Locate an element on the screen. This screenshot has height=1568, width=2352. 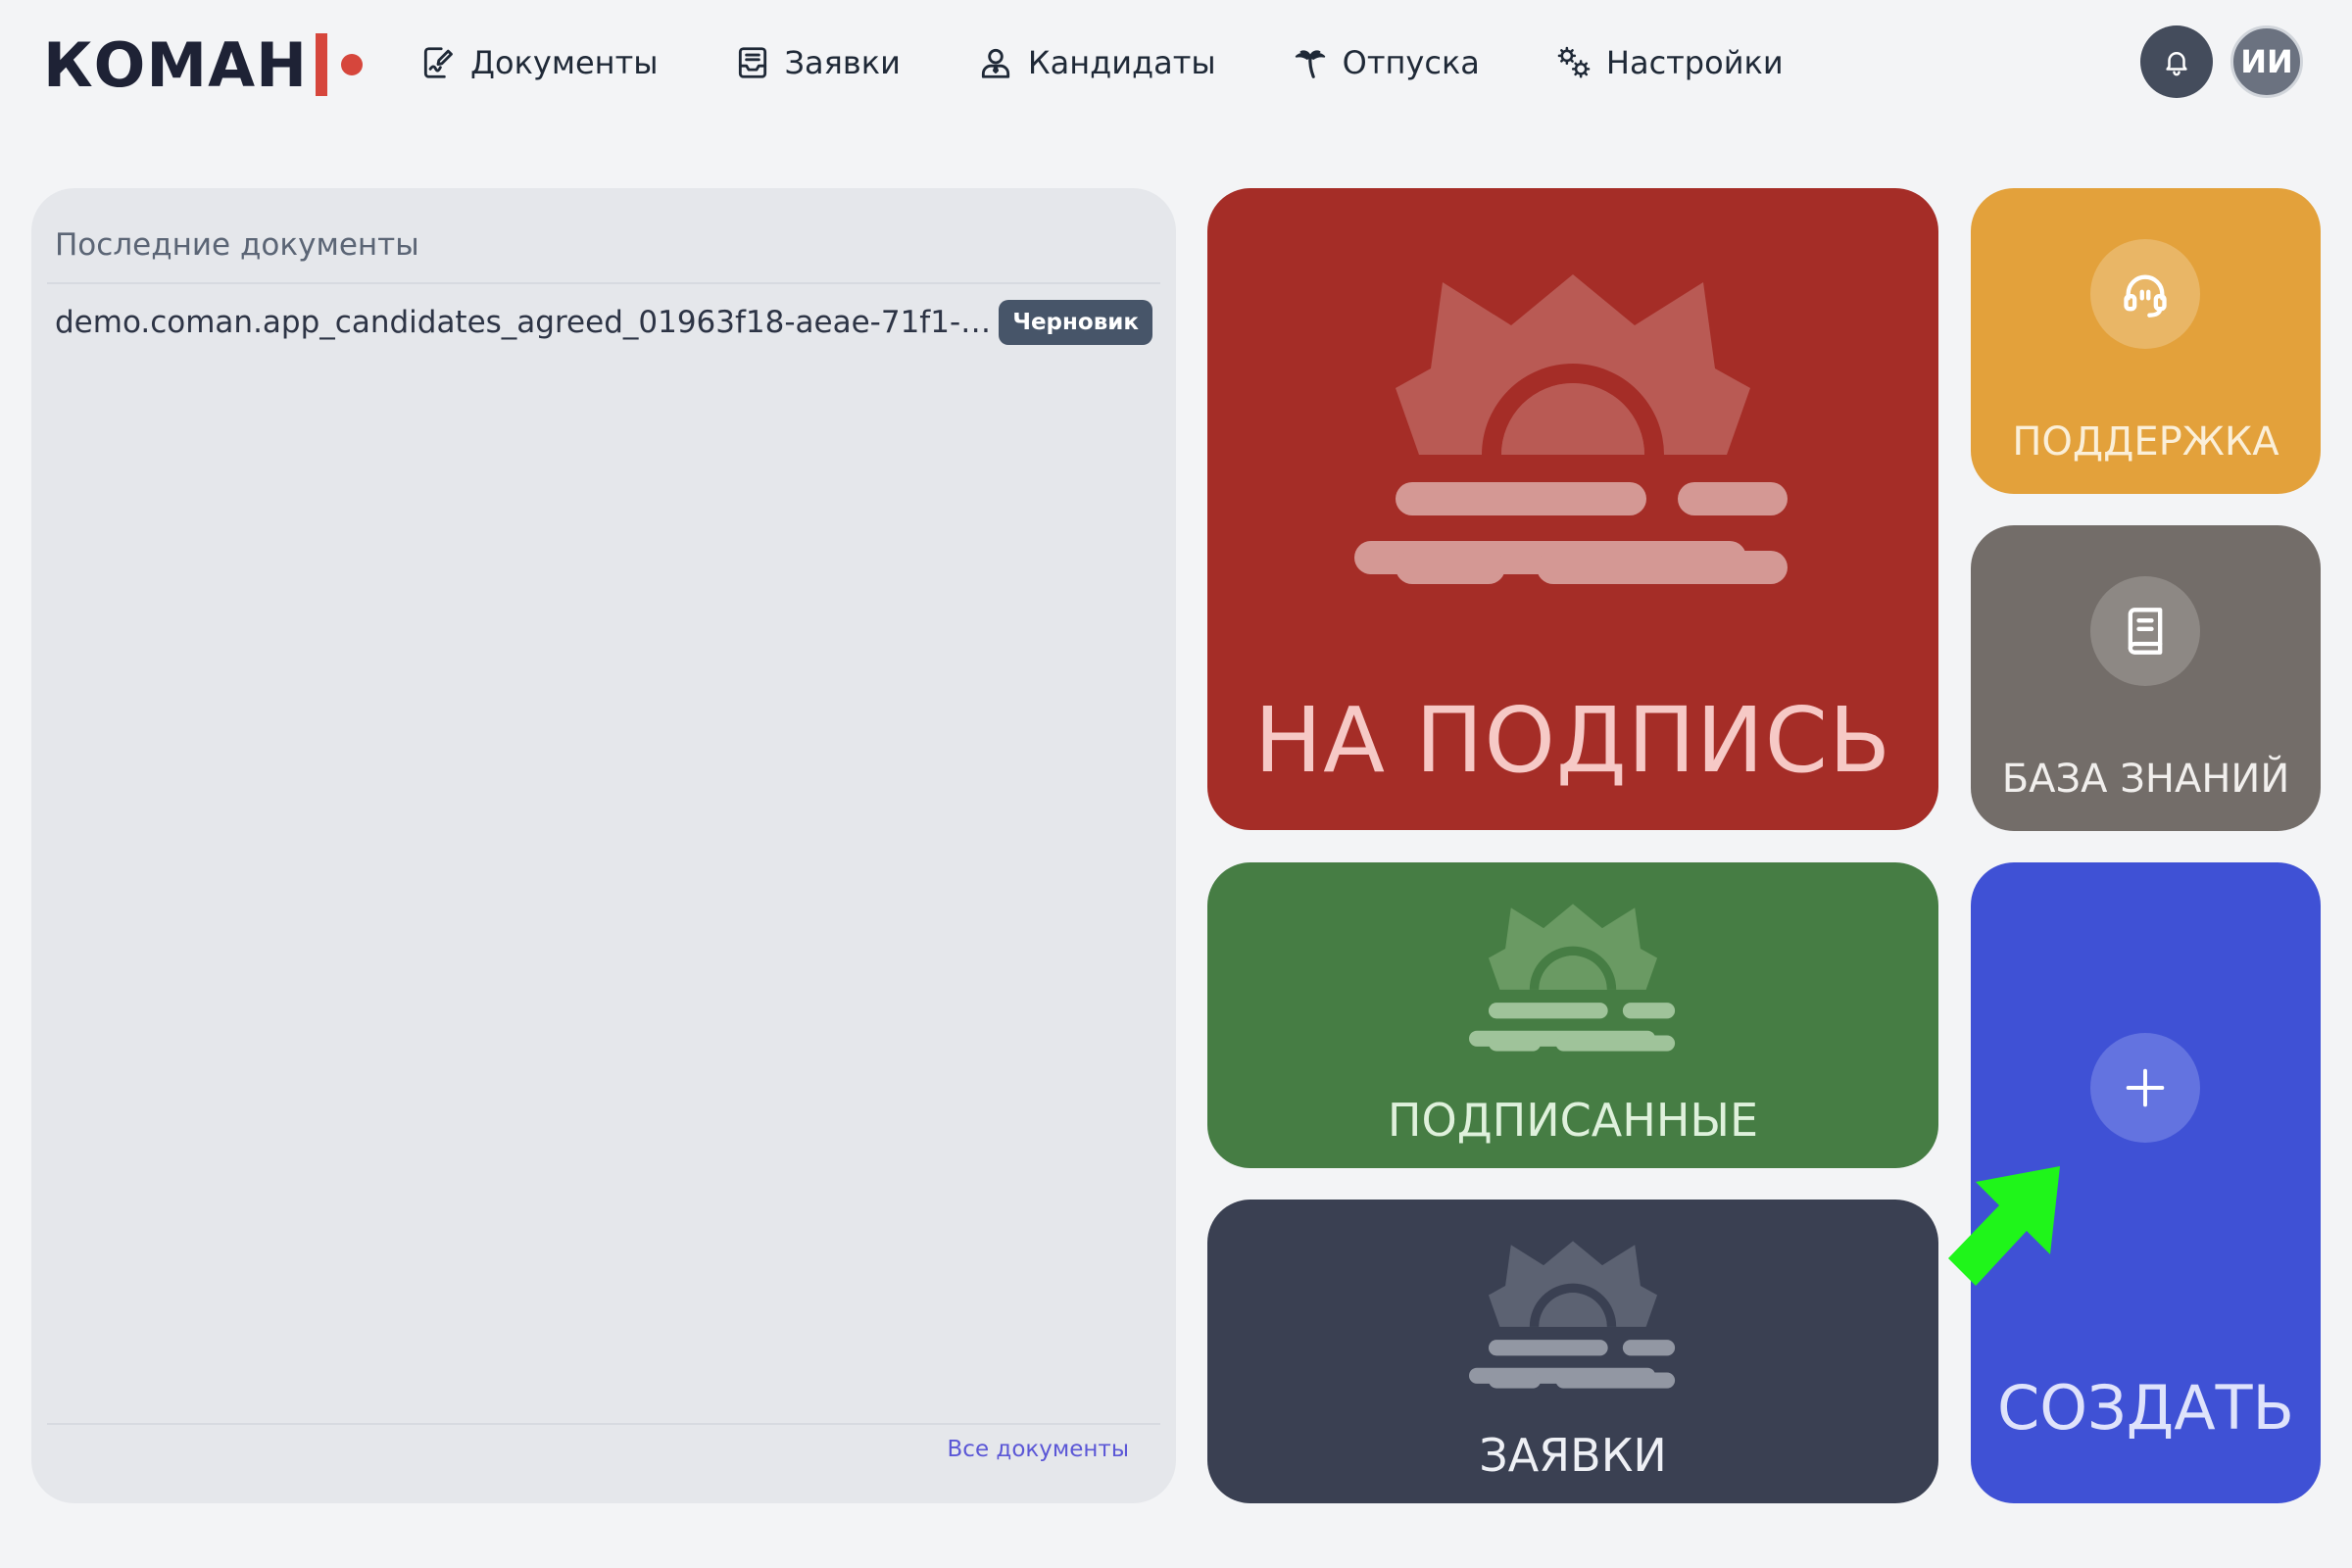
tile-requests: ЗАЯВКИ is located at coordinates (1572, 1351).